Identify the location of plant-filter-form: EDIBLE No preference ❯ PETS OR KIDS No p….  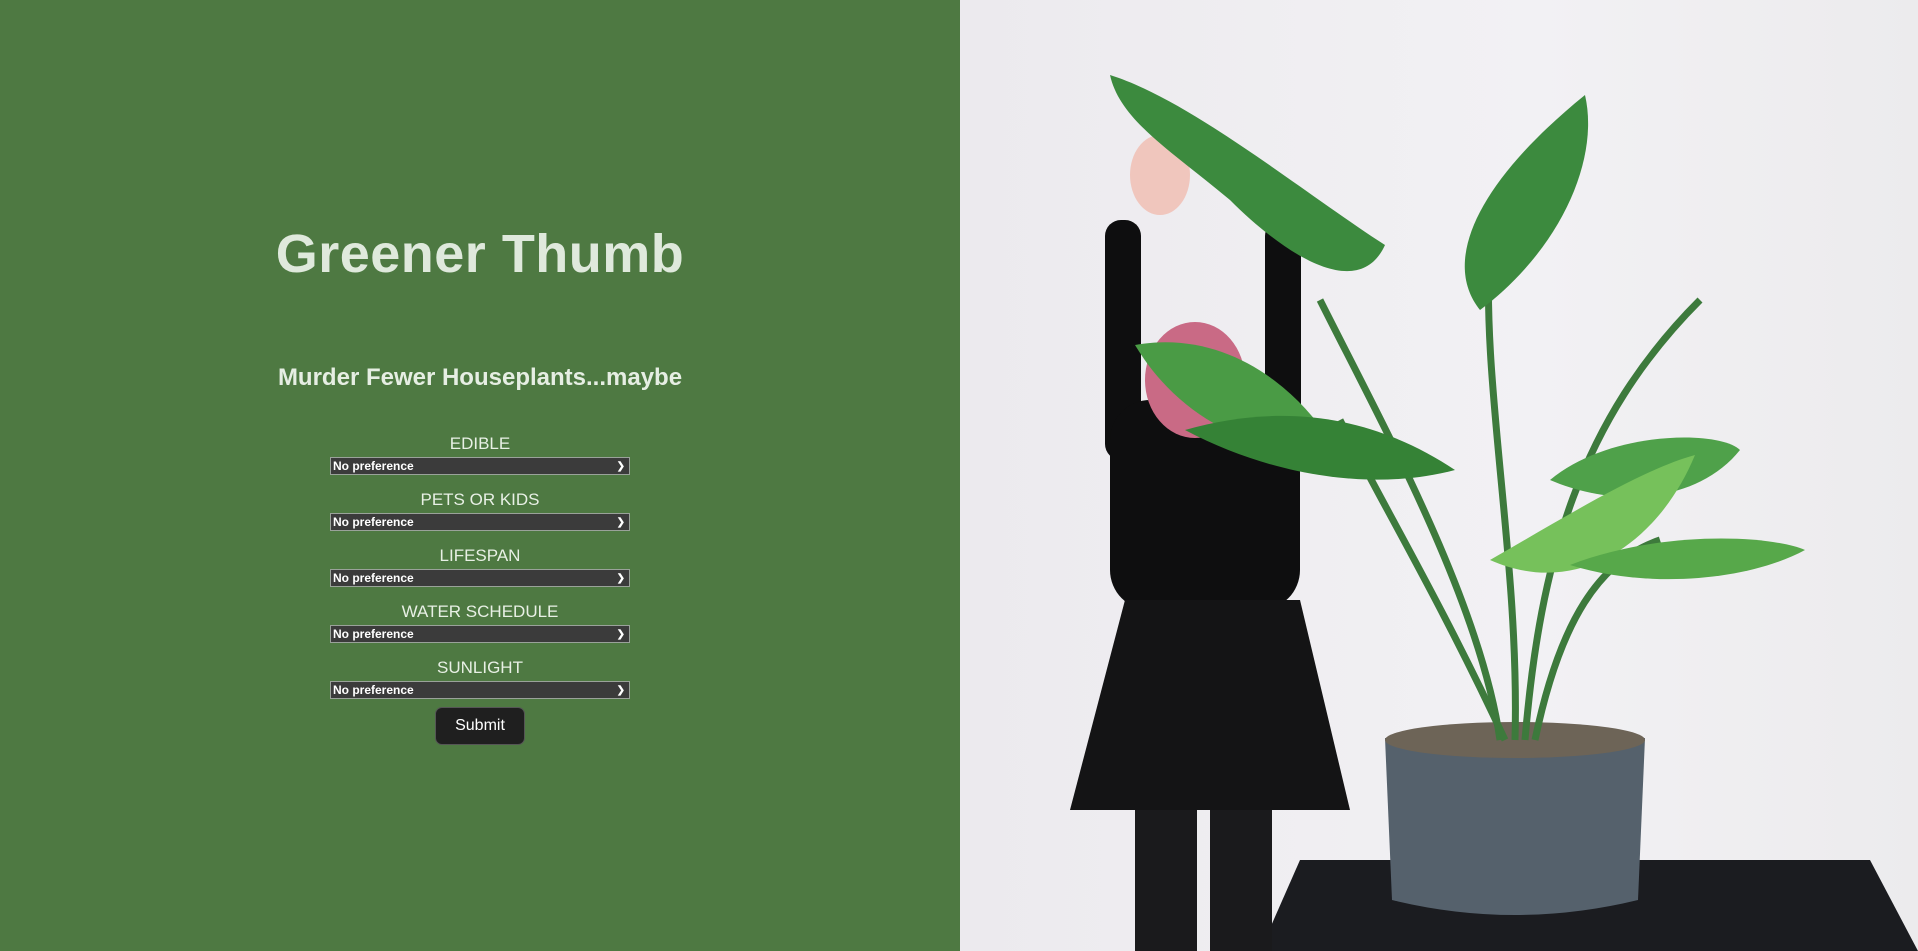
(480, 588).